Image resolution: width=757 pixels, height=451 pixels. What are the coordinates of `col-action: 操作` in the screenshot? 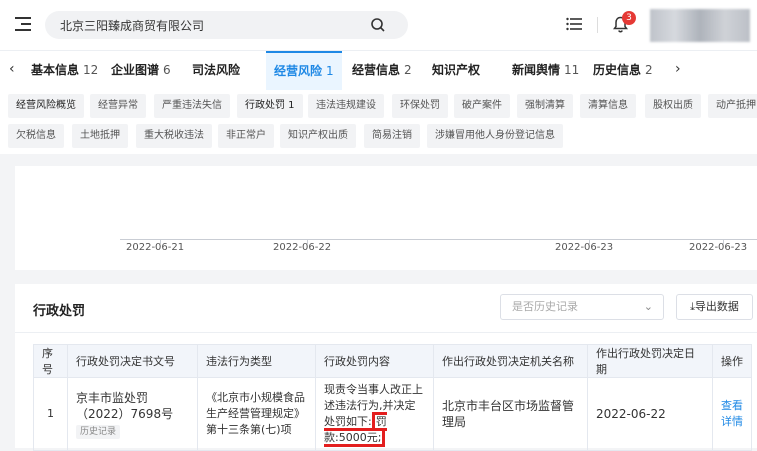 It's located at (732, 361).